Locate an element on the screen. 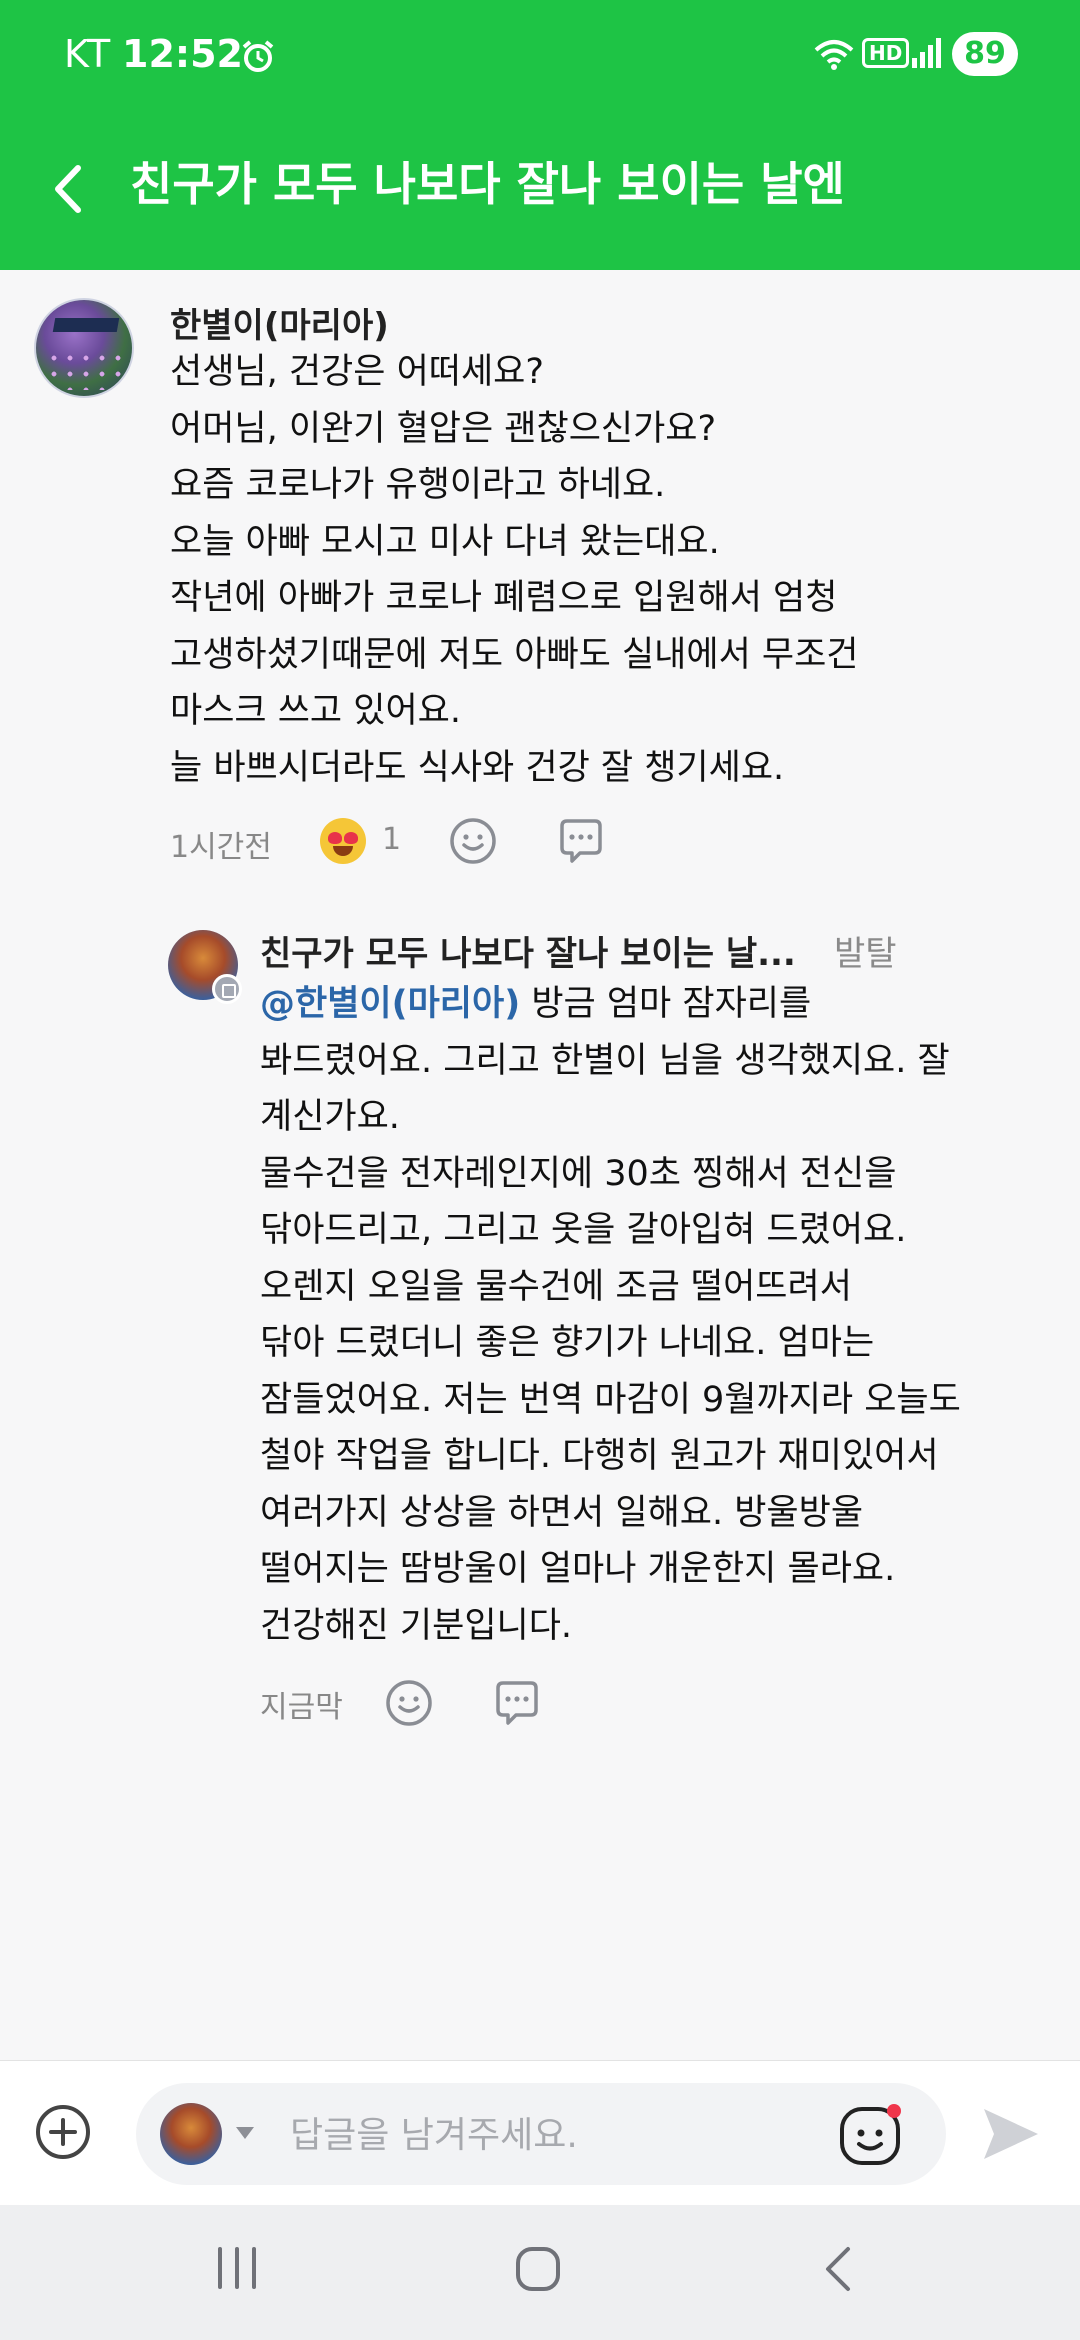 This screenshot has width=1080, height=2340. home-icon is located at coordinates (538, 2269).